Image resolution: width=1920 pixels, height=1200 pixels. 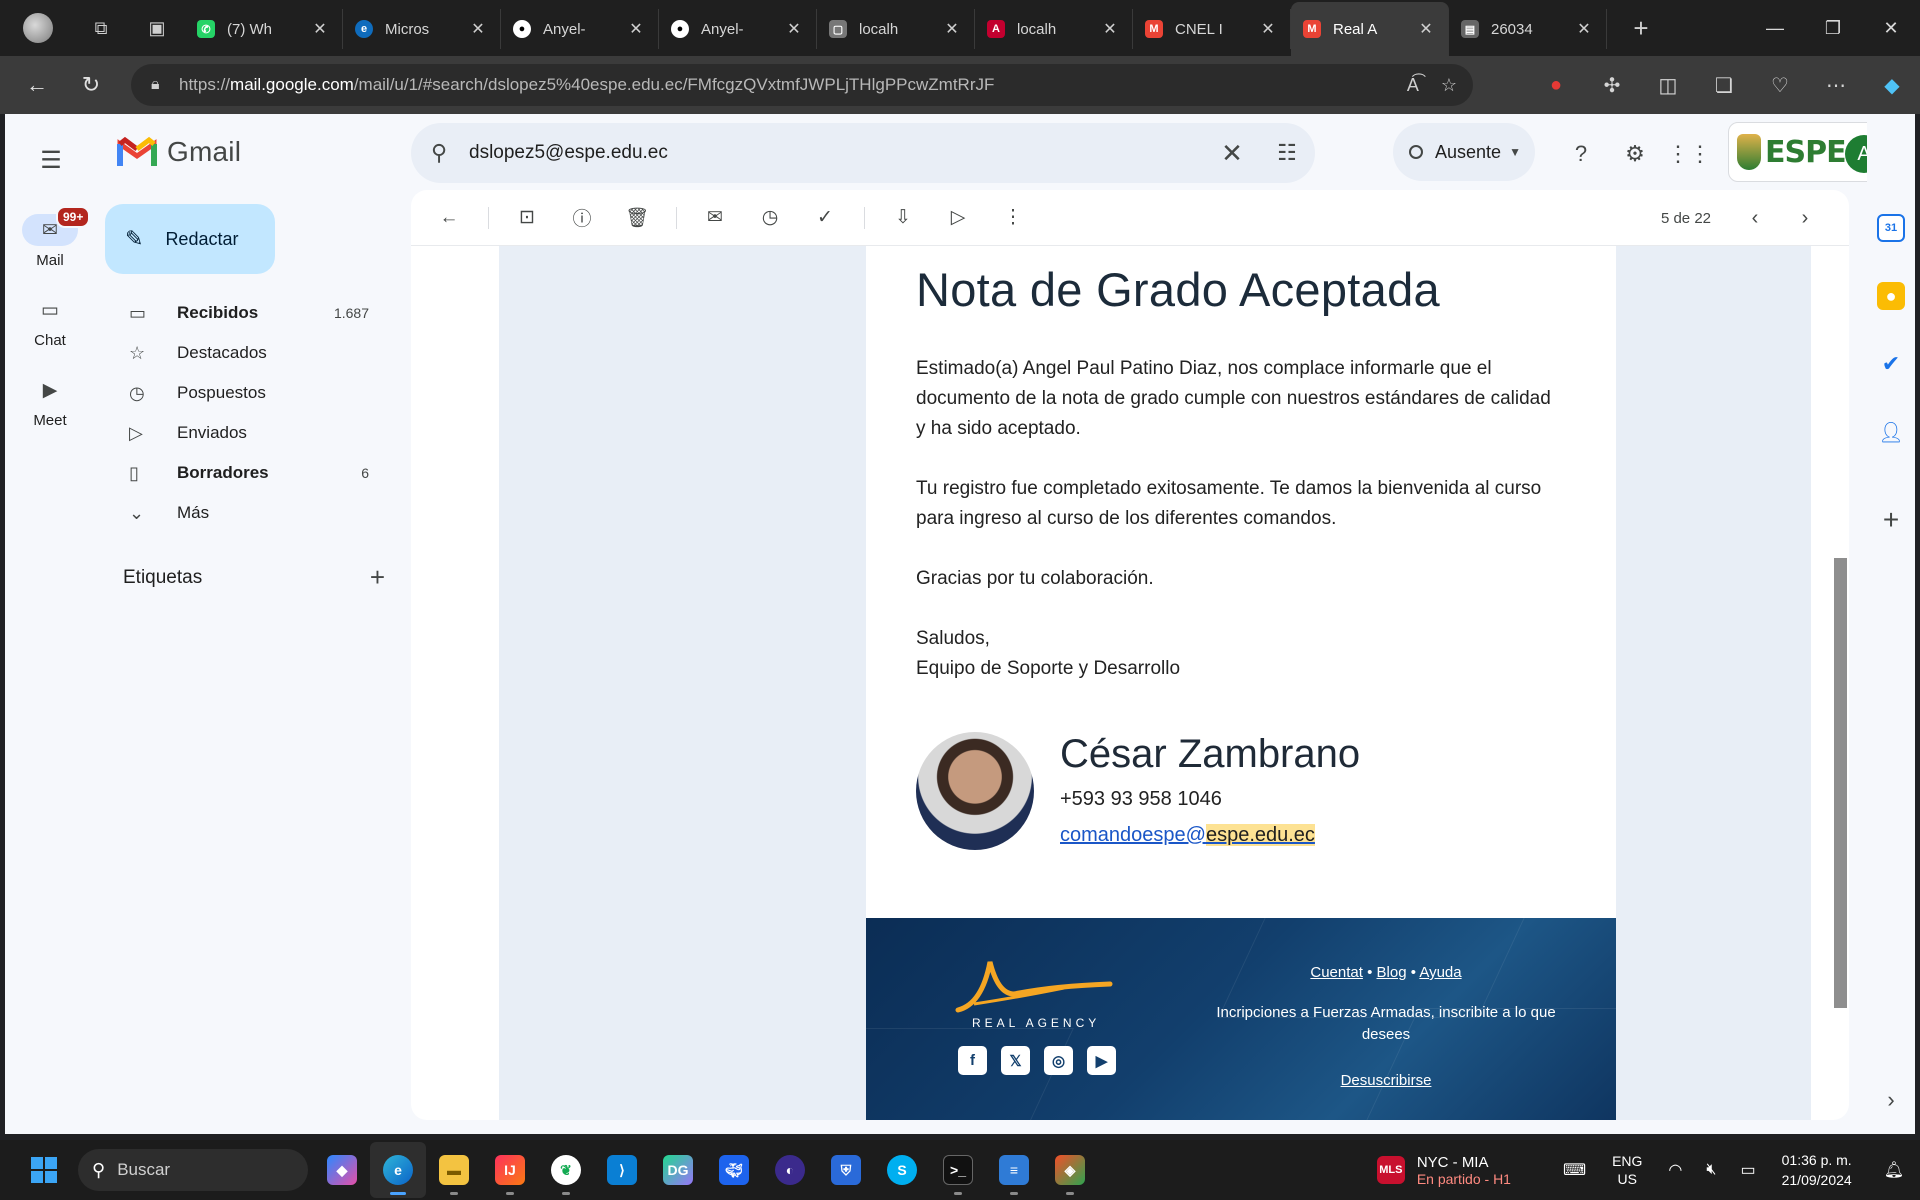 I want to click on restore-icon: ❐, so click(x=1833, y=28).